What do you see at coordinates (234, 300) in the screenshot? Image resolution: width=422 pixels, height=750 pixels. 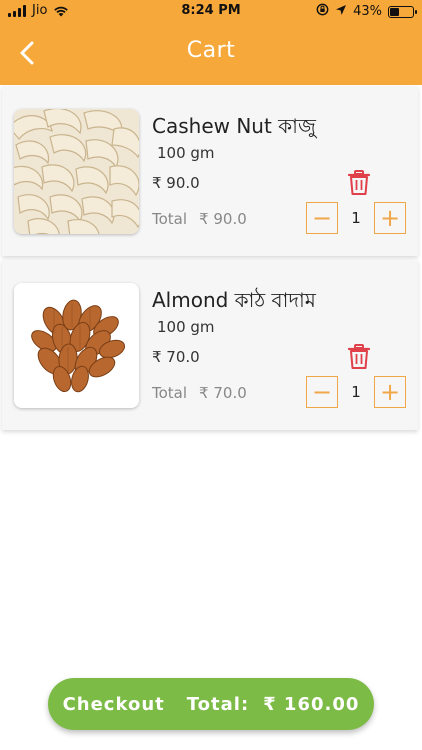 I see `item-name: Almond কাঠ বাদাম` at bounding box center [234, 300].